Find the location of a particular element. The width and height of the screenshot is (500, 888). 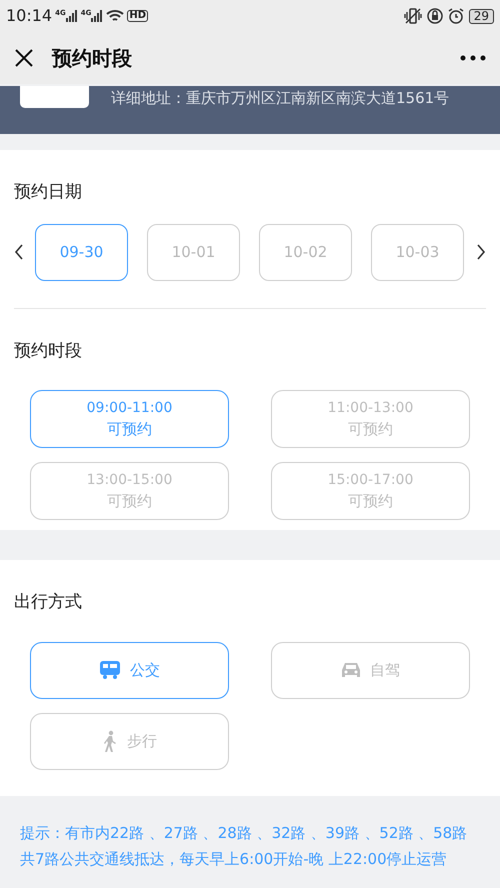

time-slot-option: 11:00-13:00 可预约 is located at coordinates (370, 419).